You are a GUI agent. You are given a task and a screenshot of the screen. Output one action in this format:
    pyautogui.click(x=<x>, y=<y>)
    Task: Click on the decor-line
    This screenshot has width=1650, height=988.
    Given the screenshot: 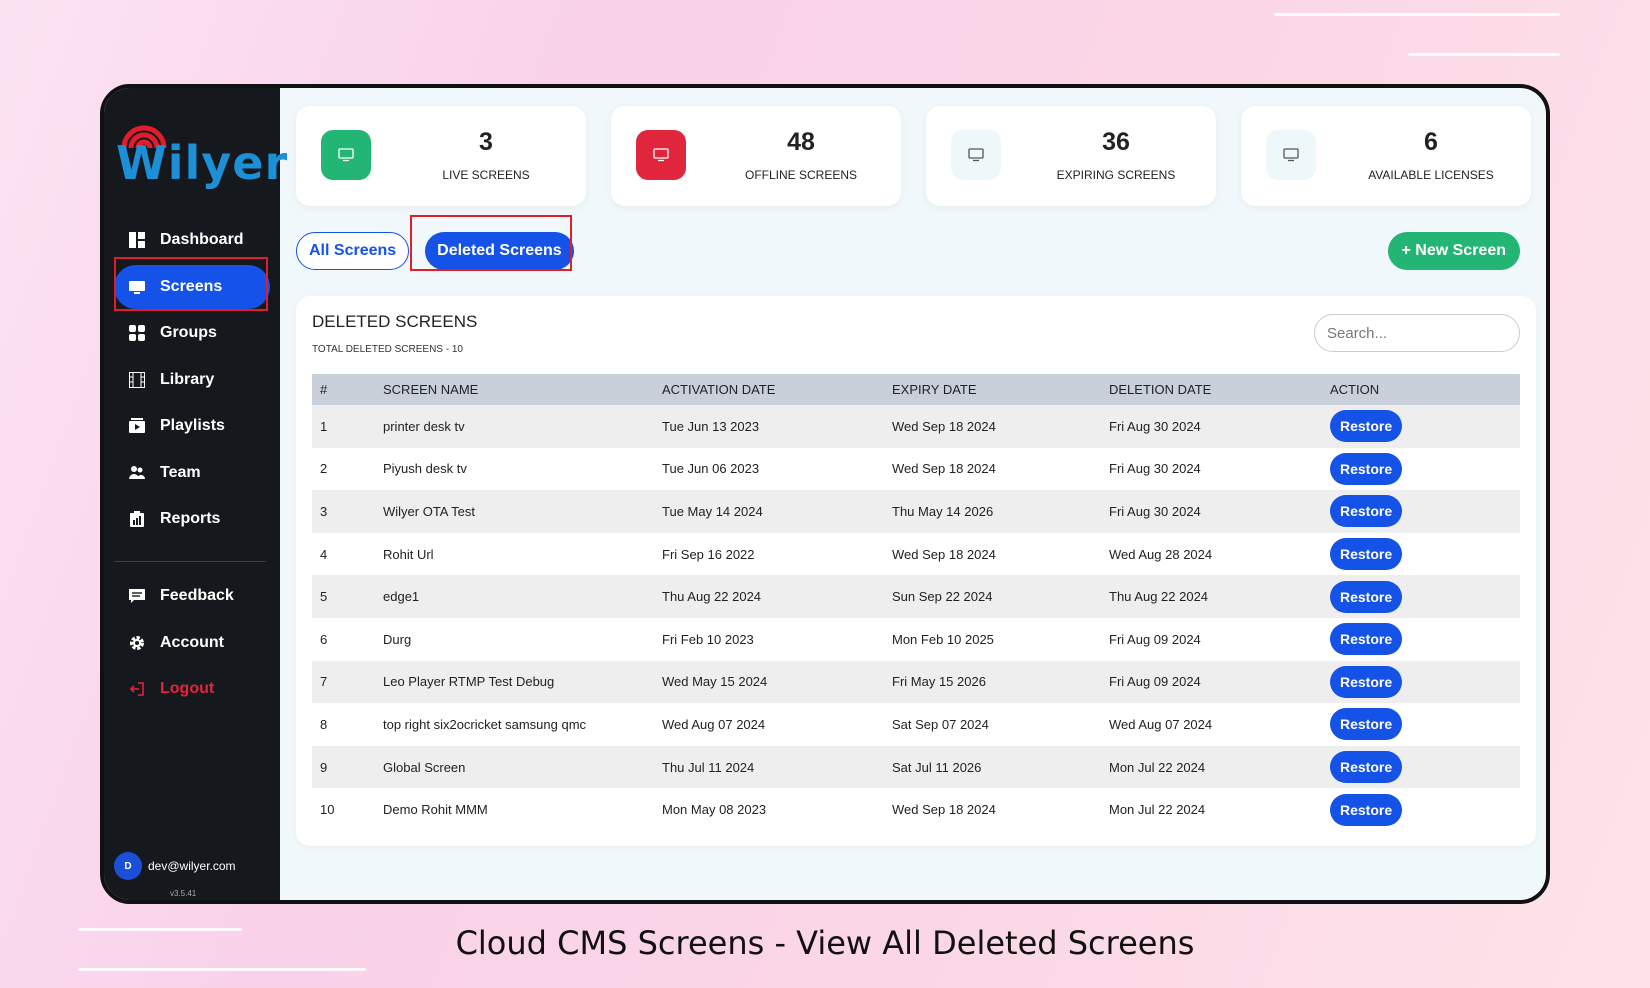 What is the action you would take?
    pyautogui.click(x=222, y=969)
    